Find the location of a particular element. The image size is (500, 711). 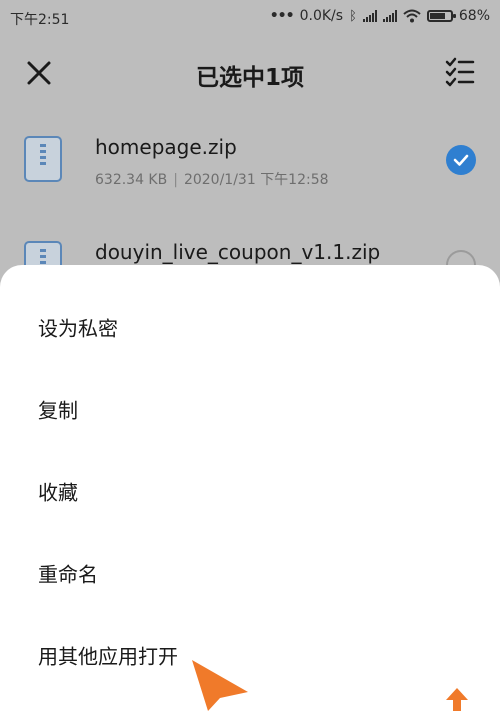

menu-item-copy: 复制 is located at coordinates (250, 409).